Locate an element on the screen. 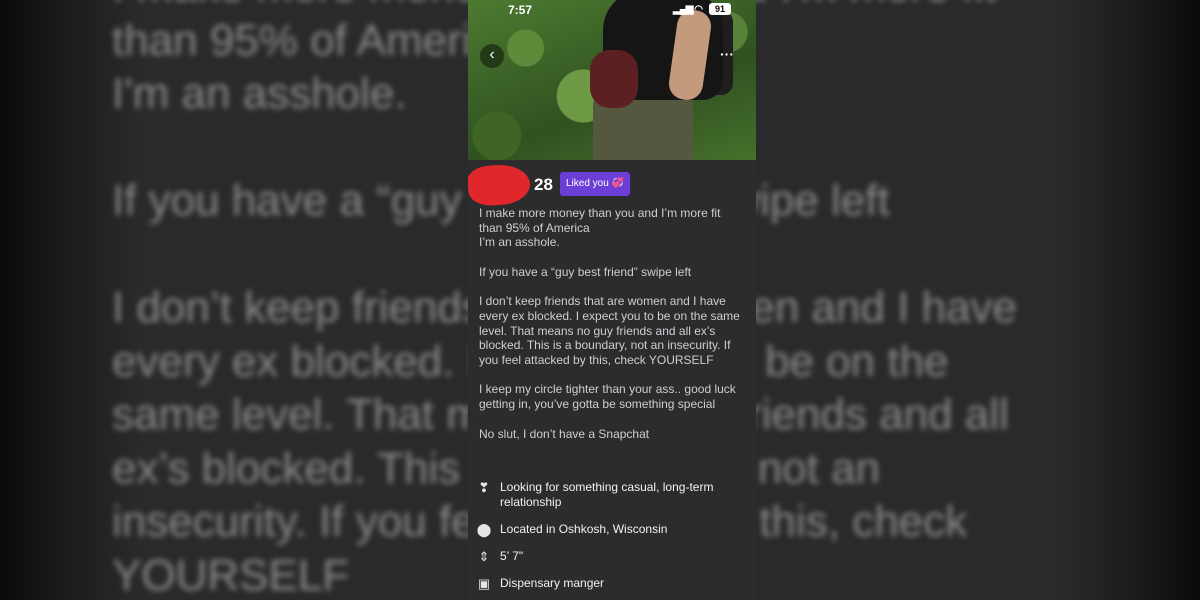  detail-text: Located in Oshkosh, Wisconsin is located at coordinates (584, 529).